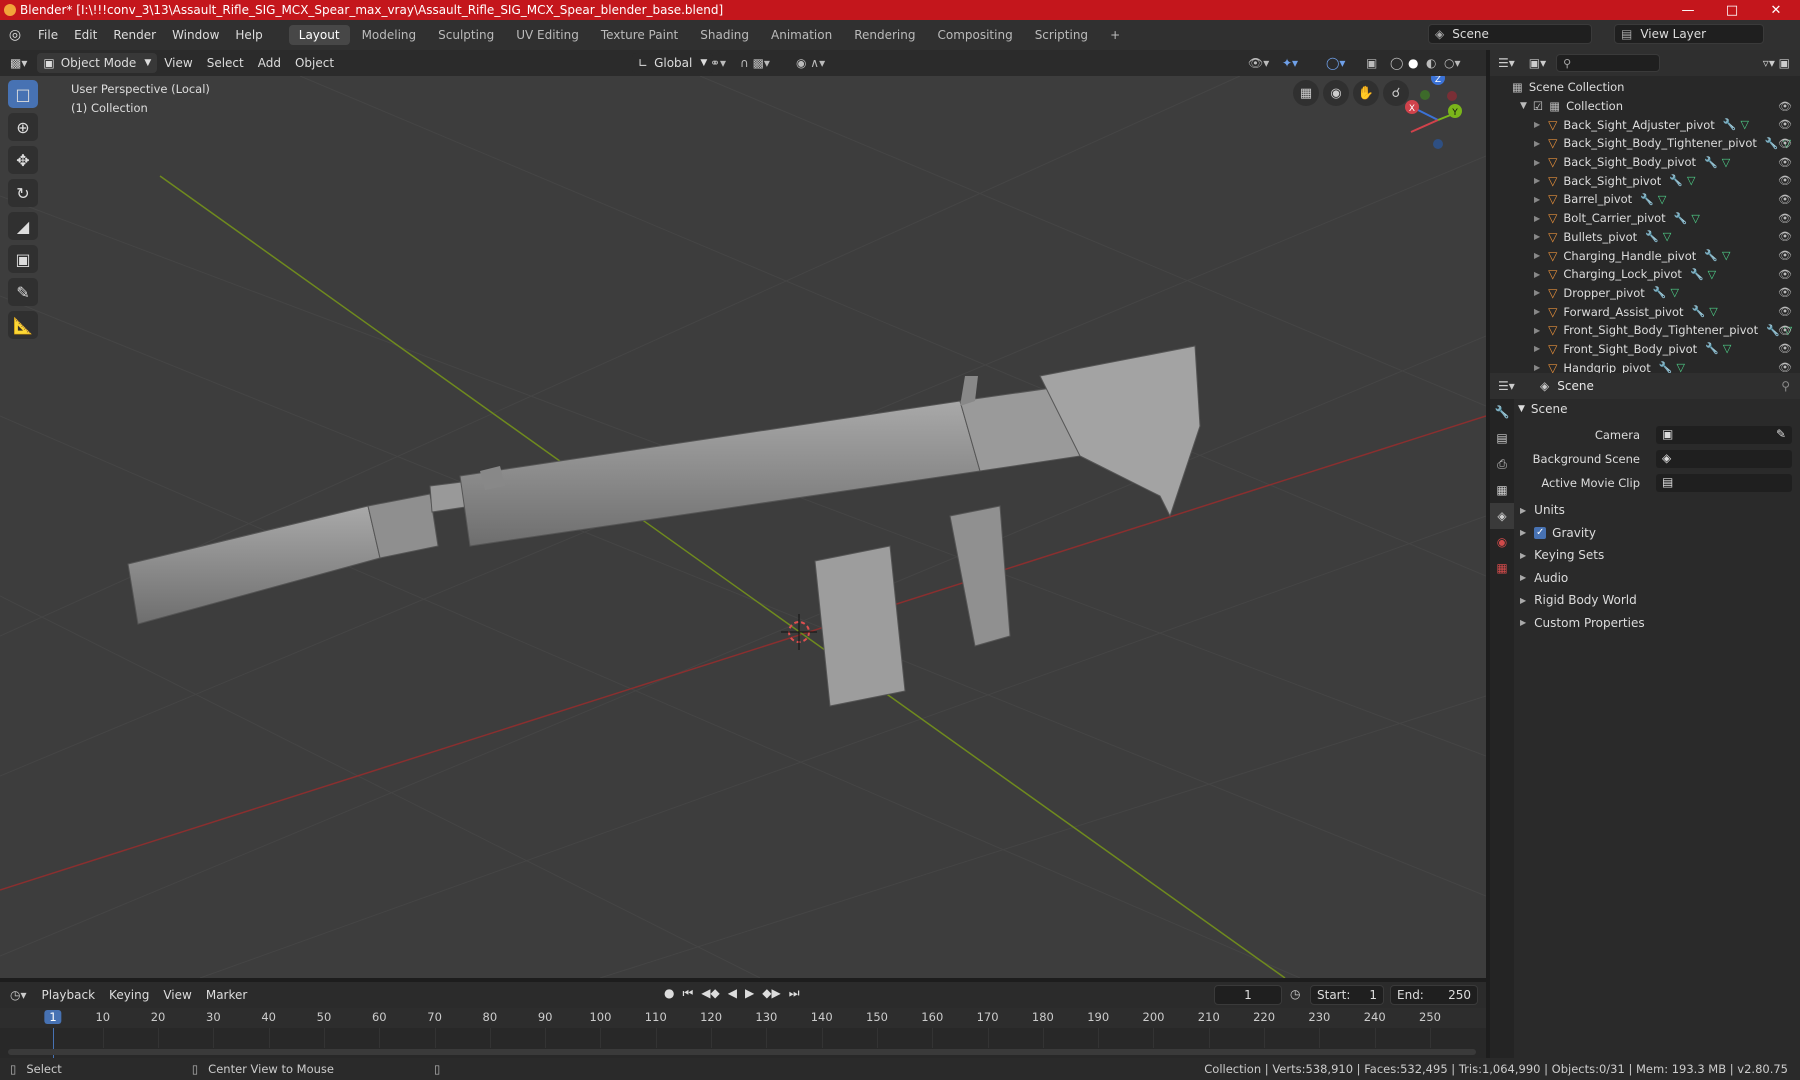 The height and width of the screenshot is (1080, 1800). What do you see at coordinates (23, 325) in the screenshot?
I see `measure-tool: 📐` at bounding box center [23, 325].